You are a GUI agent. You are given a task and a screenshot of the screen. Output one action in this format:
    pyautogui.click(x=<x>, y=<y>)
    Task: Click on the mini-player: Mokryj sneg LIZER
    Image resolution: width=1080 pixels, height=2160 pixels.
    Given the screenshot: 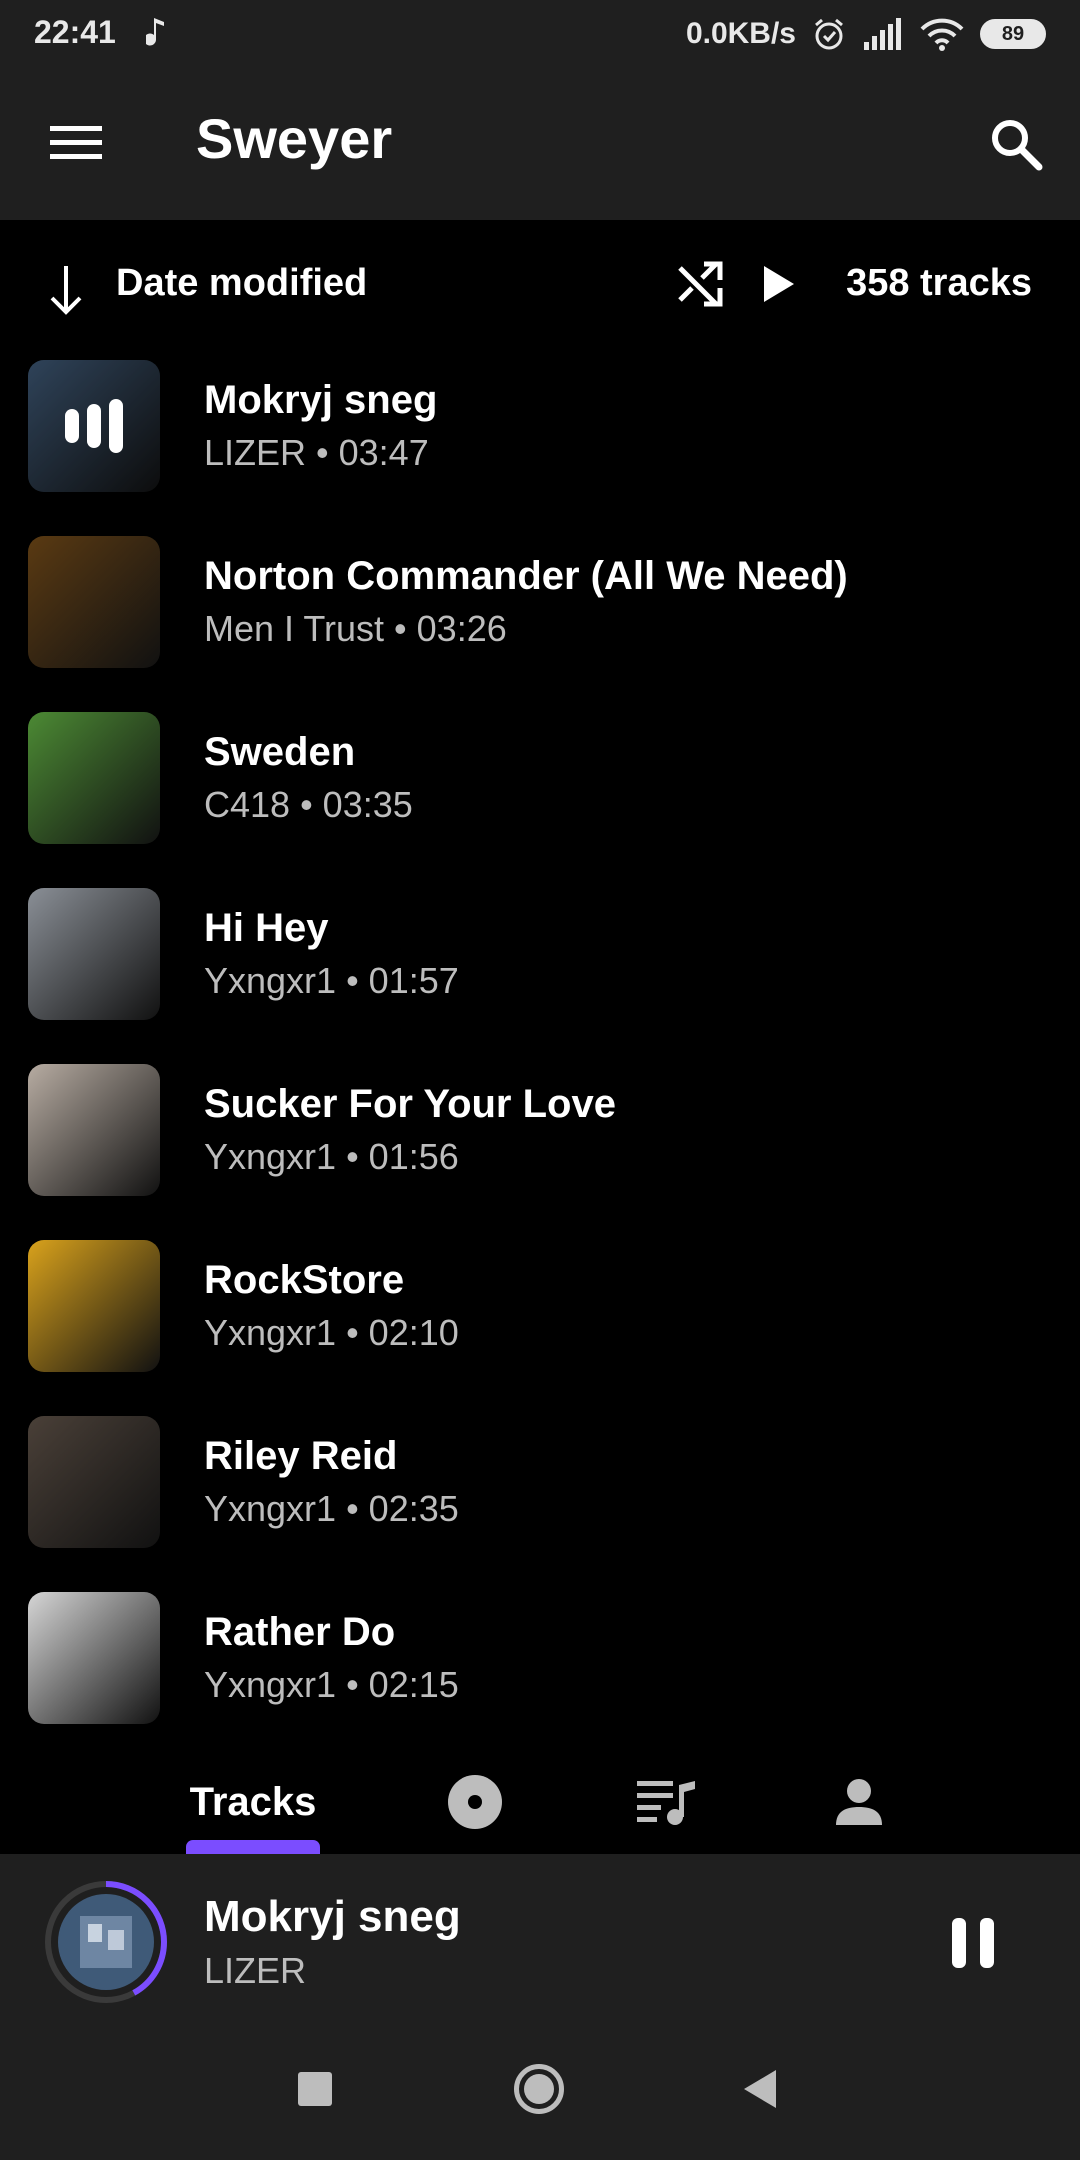 What is the action you would take?
    pyautogui.click(x=540, y=1937)
    